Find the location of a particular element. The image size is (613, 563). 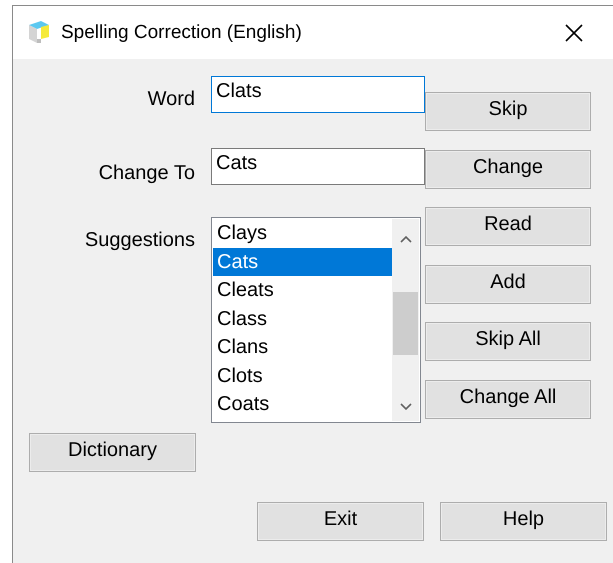

window-title: Spelling Correction (English) is located at coordinates (181, 33).